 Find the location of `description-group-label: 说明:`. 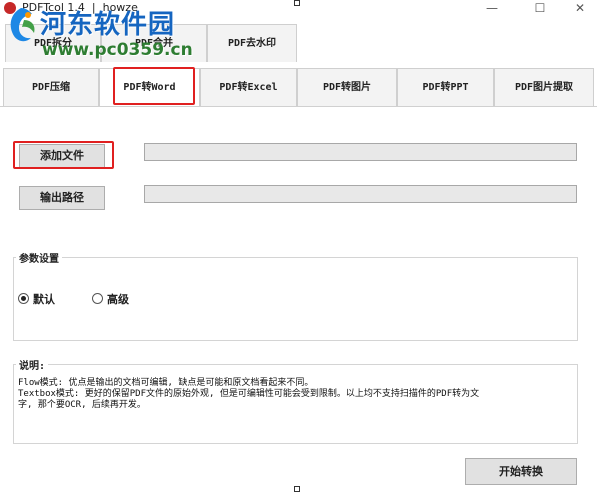

description-group-label: 说明: is located at coordinates (32, 364).